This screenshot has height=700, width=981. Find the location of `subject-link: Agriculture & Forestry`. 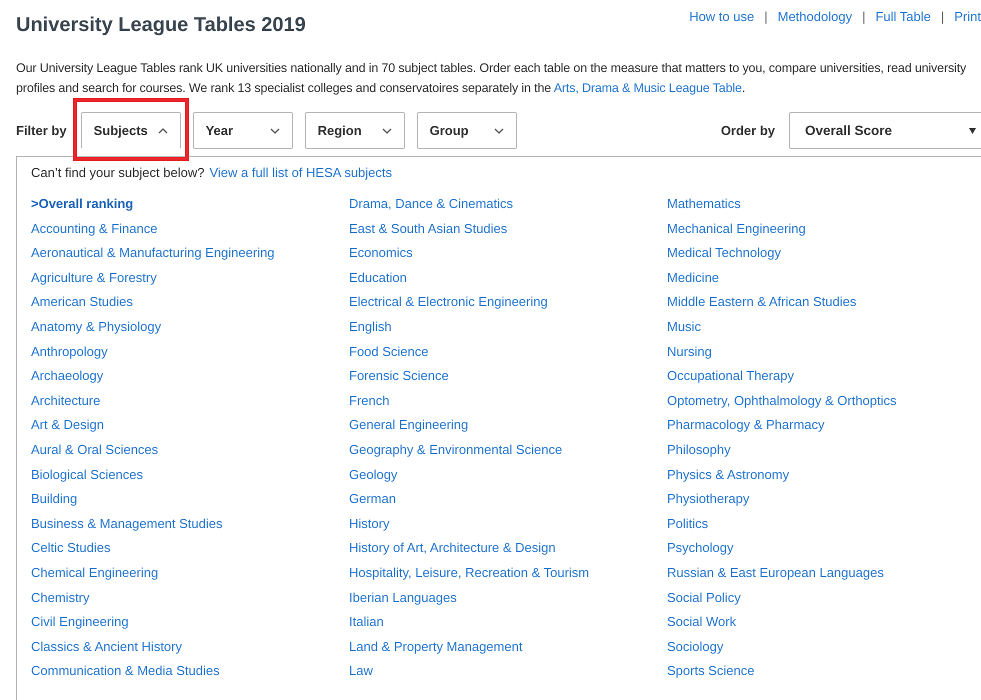

subject-link: Agriculture & Forestry is located at coordinates (94, 278).